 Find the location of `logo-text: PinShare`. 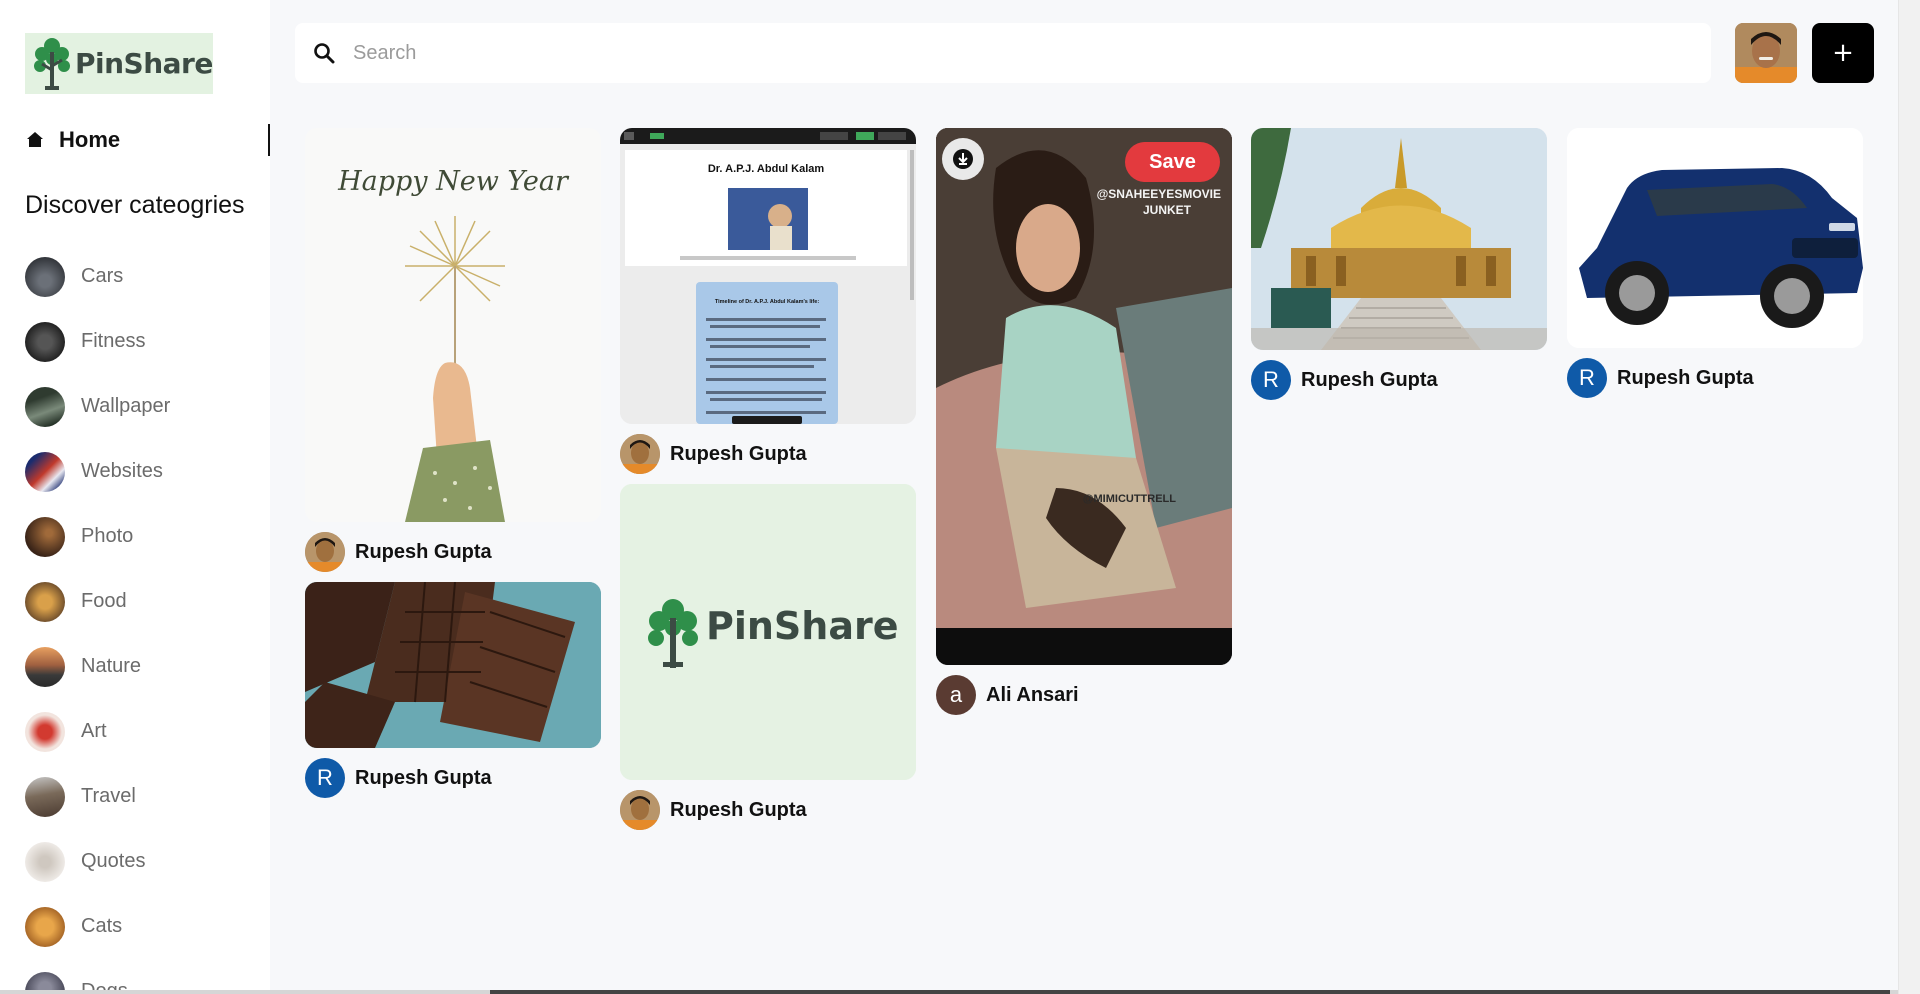

logo-text: PinShare is located at coordinates (144, 63).